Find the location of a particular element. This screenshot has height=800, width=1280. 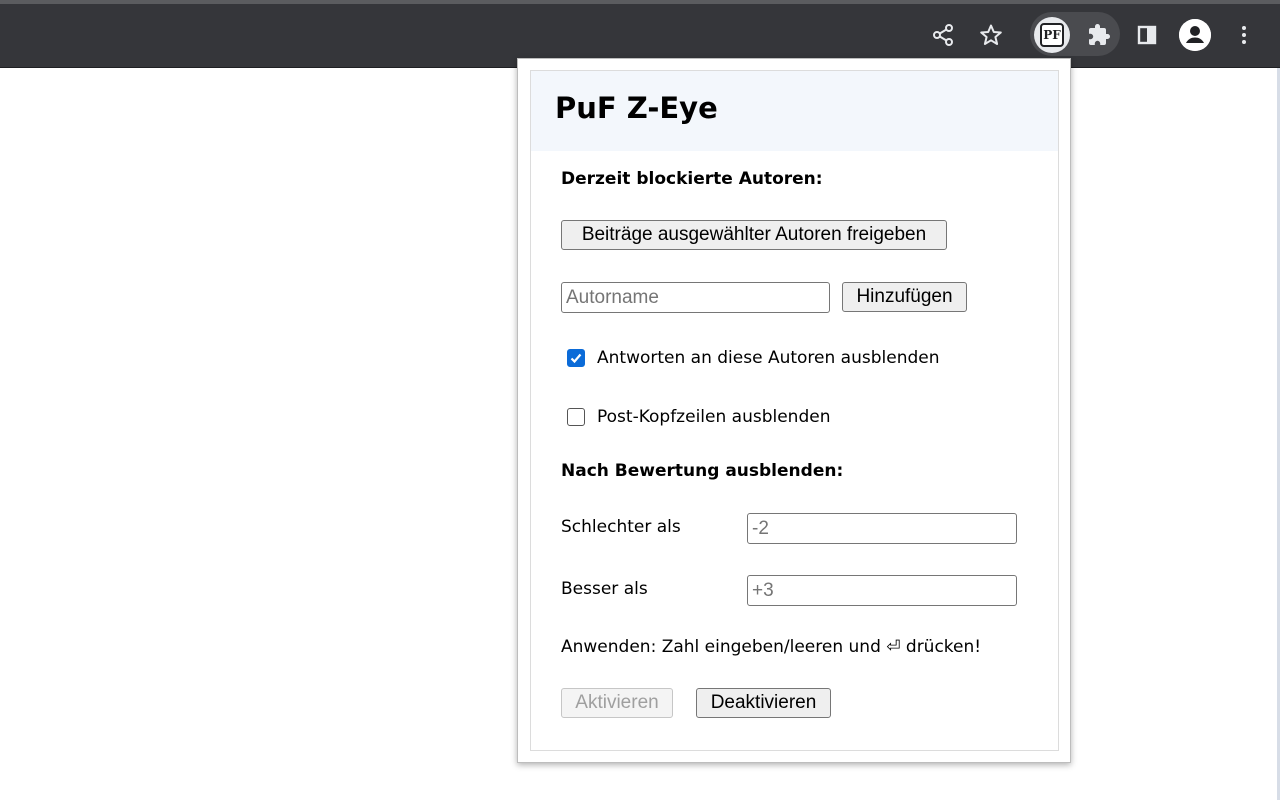

hide-headers-label: Post-Kopfzeilen ausblenden is located at coordinates (714, 417).